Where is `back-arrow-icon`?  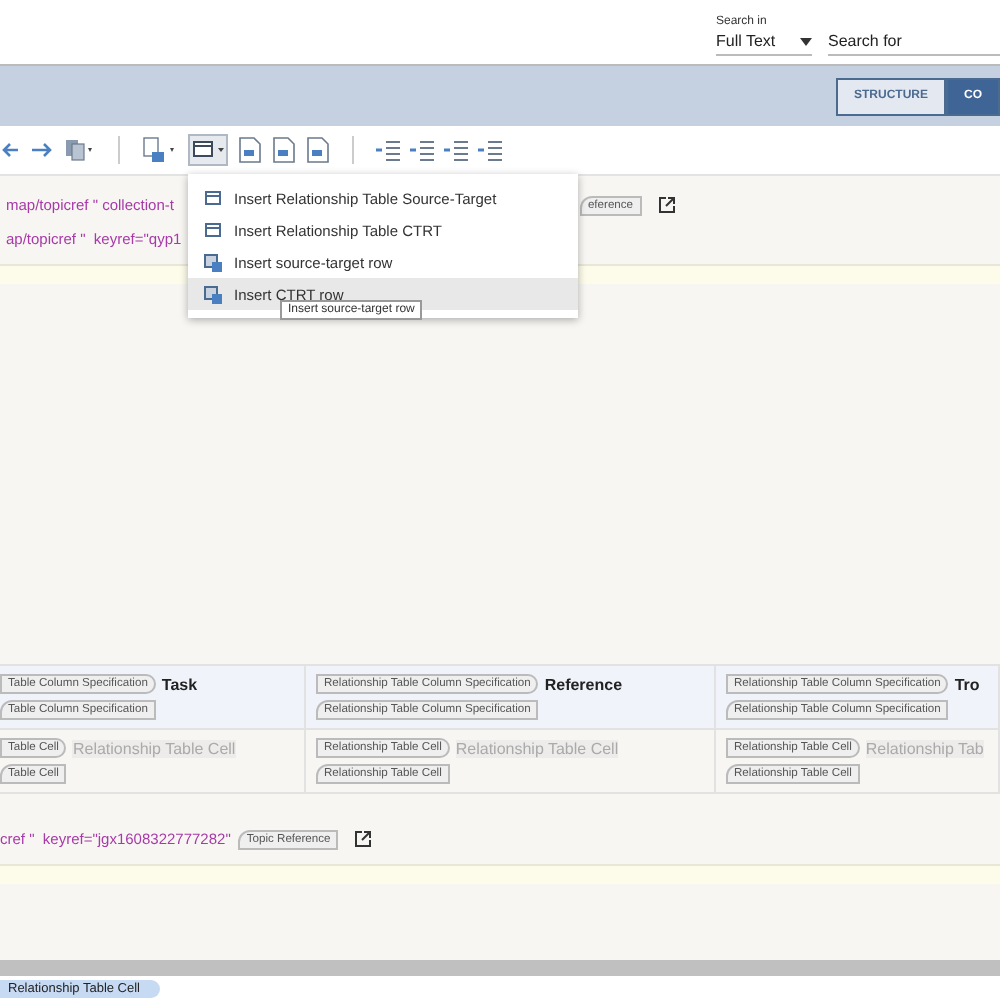
back-arrow-icon is located at coordinates (10, 150).